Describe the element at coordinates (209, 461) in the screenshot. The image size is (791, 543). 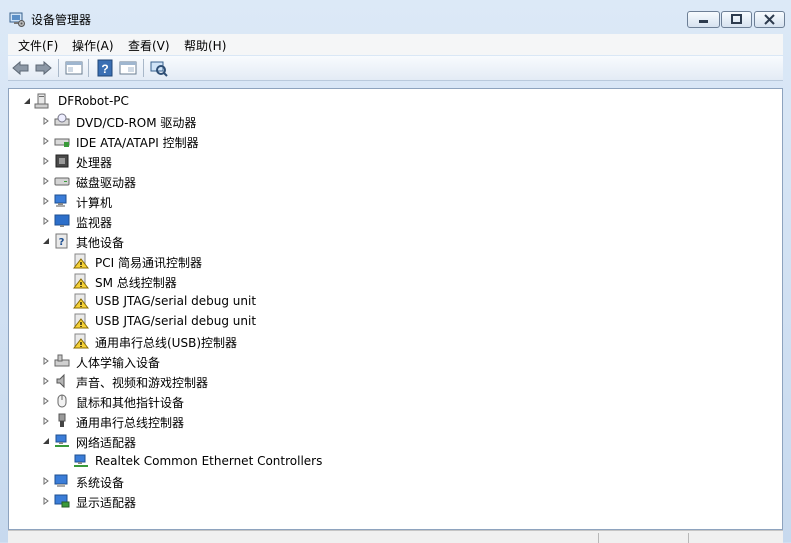
I see `tree-item-label: Realtek Common Ethernet Controllers` at that location.